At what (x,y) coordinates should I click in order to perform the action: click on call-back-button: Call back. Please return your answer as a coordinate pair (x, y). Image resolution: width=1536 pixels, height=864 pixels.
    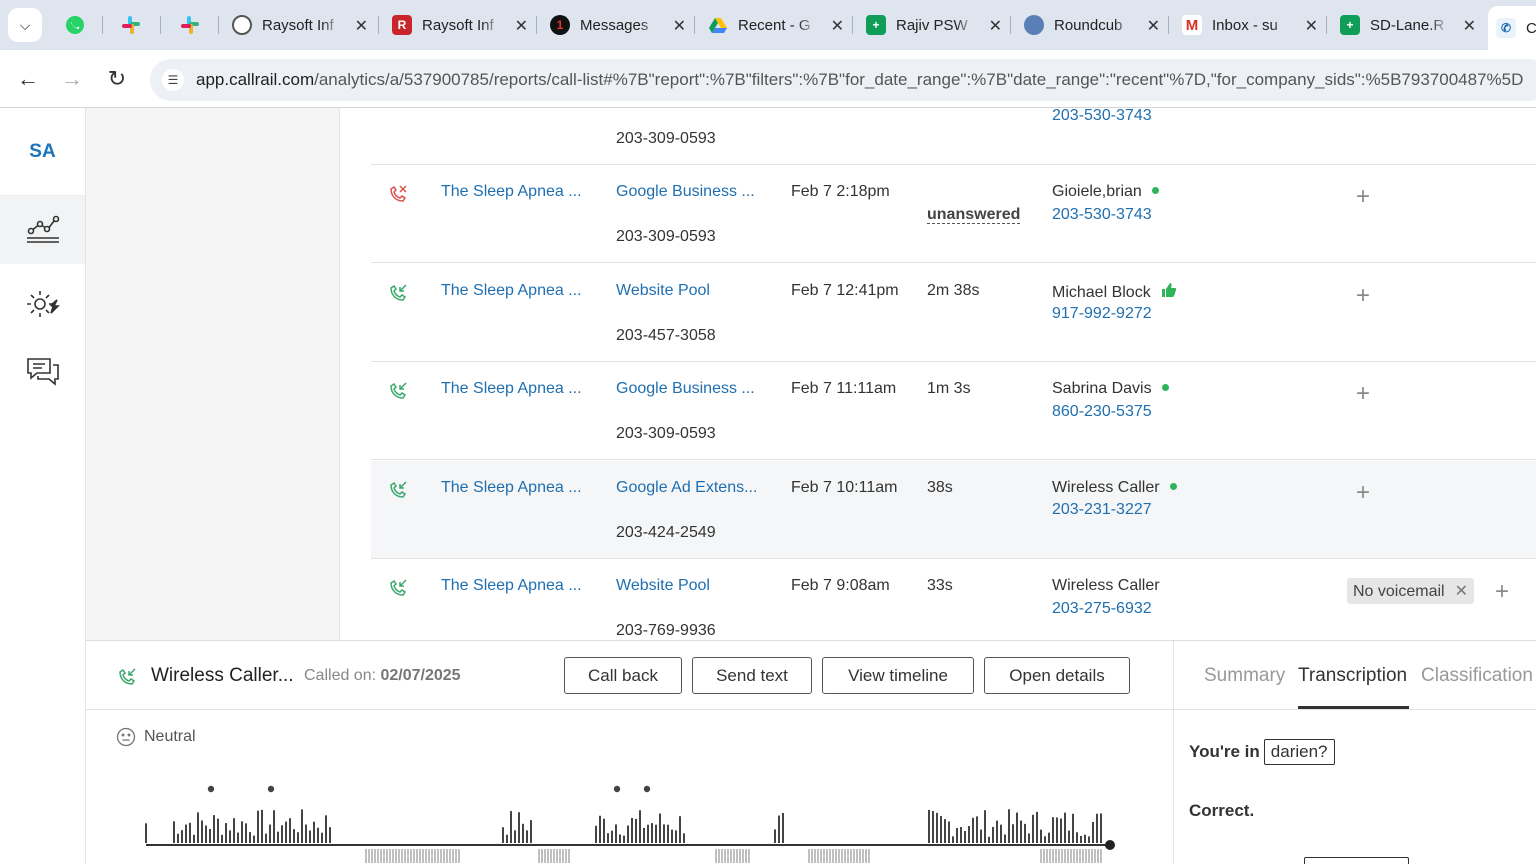
    Looking at the image, I should click on (623, 675).